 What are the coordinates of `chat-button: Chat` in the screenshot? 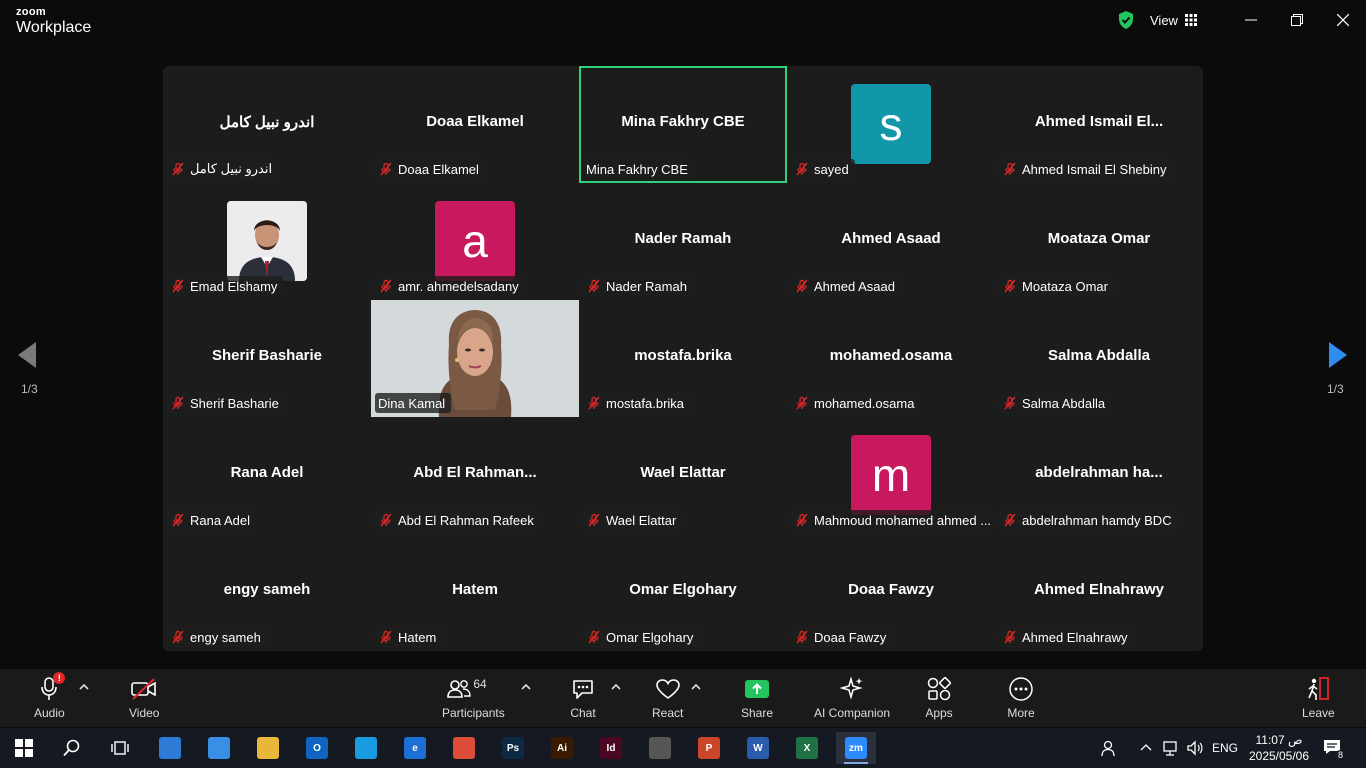 It's located at (583, 699).